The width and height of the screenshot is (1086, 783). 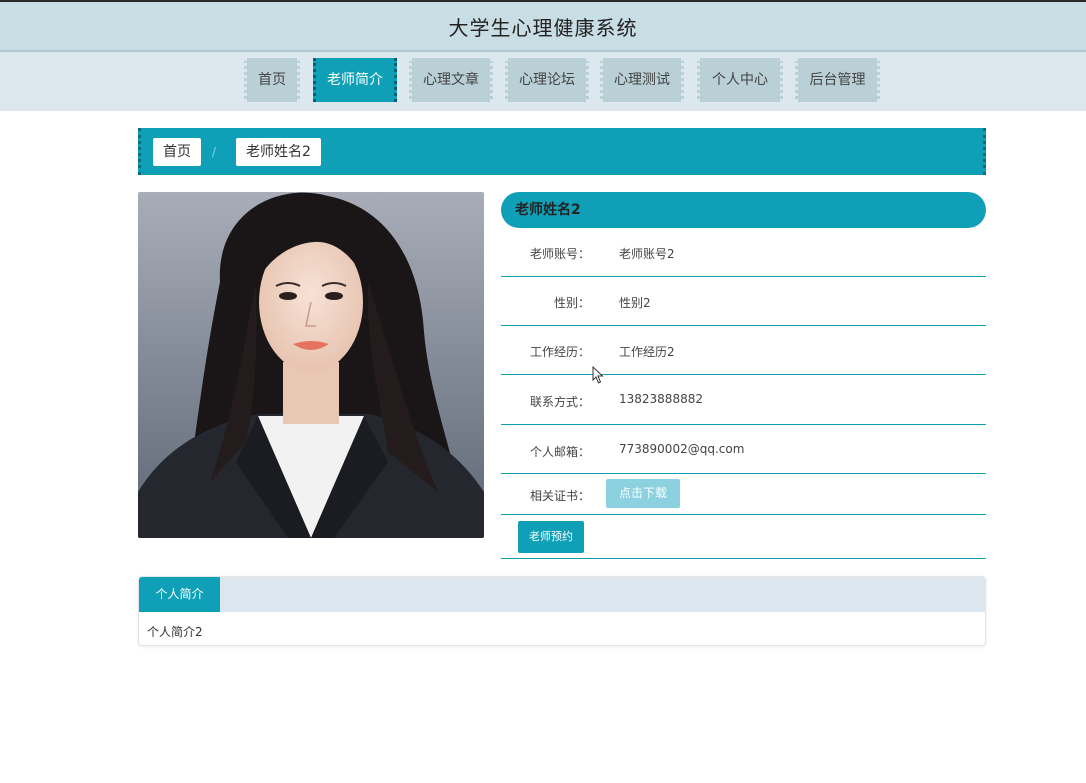 What do you see at coordinates (559, 452) in the screenshot?
I see `field-label: 个人邮箱：` at bounding box center [559, 452].